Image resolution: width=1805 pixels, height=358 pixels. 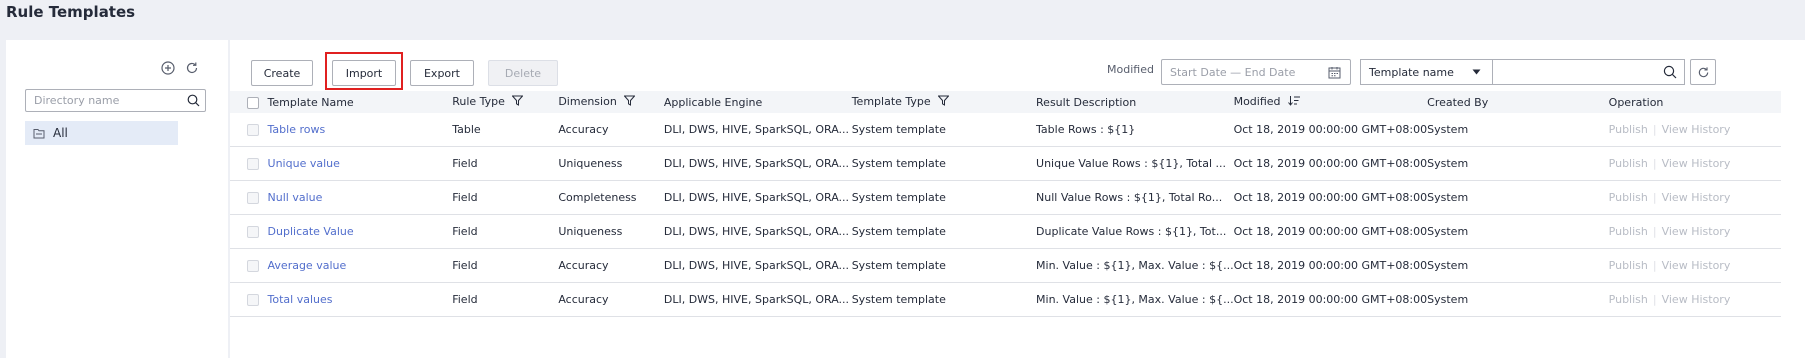 I want to click on page-title: Rule Templates, so click(x=71, y=12).